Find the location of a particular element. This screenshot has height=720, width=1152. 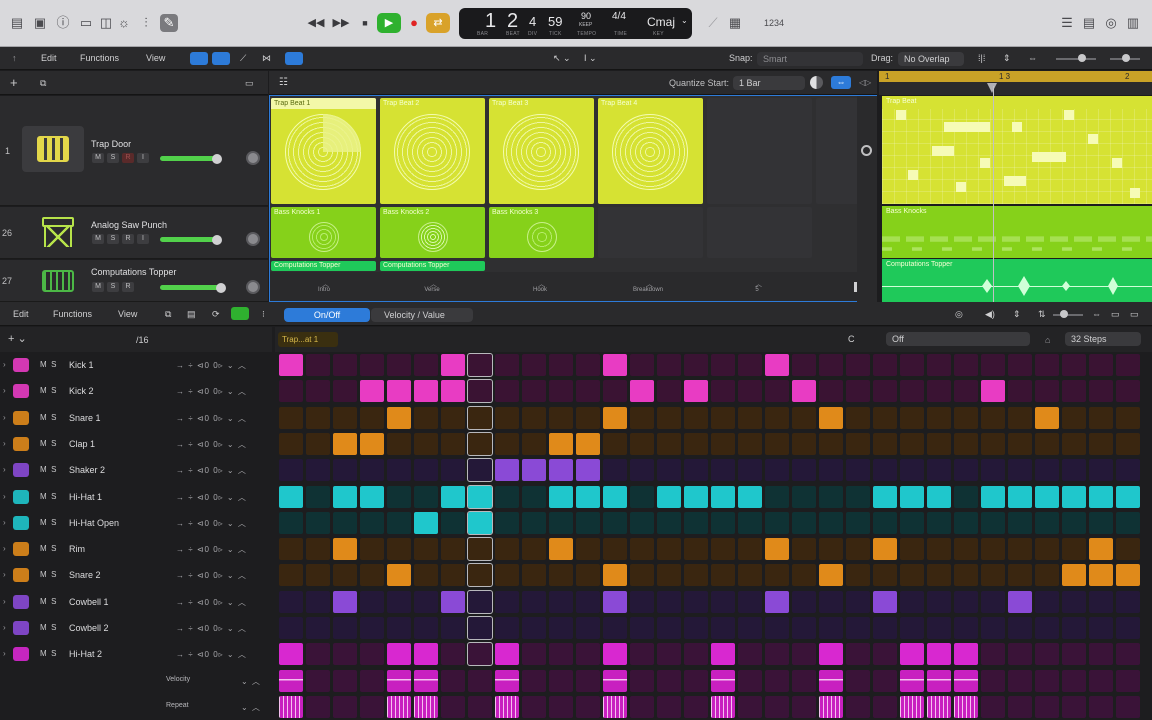

cell-trap-beat-3: Trap Beat 3 is located at coordinates (541, 151).